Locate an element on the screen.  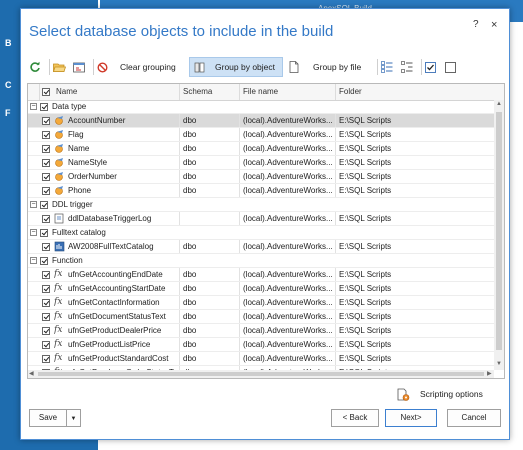
check-all-button is located at coordinates (433, 67).